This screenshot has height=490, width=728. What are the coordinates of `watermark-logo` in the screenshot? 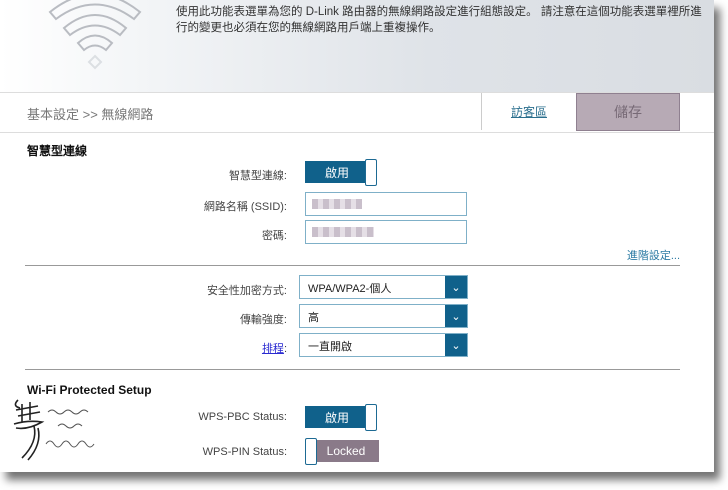 It's located at (54, 430).